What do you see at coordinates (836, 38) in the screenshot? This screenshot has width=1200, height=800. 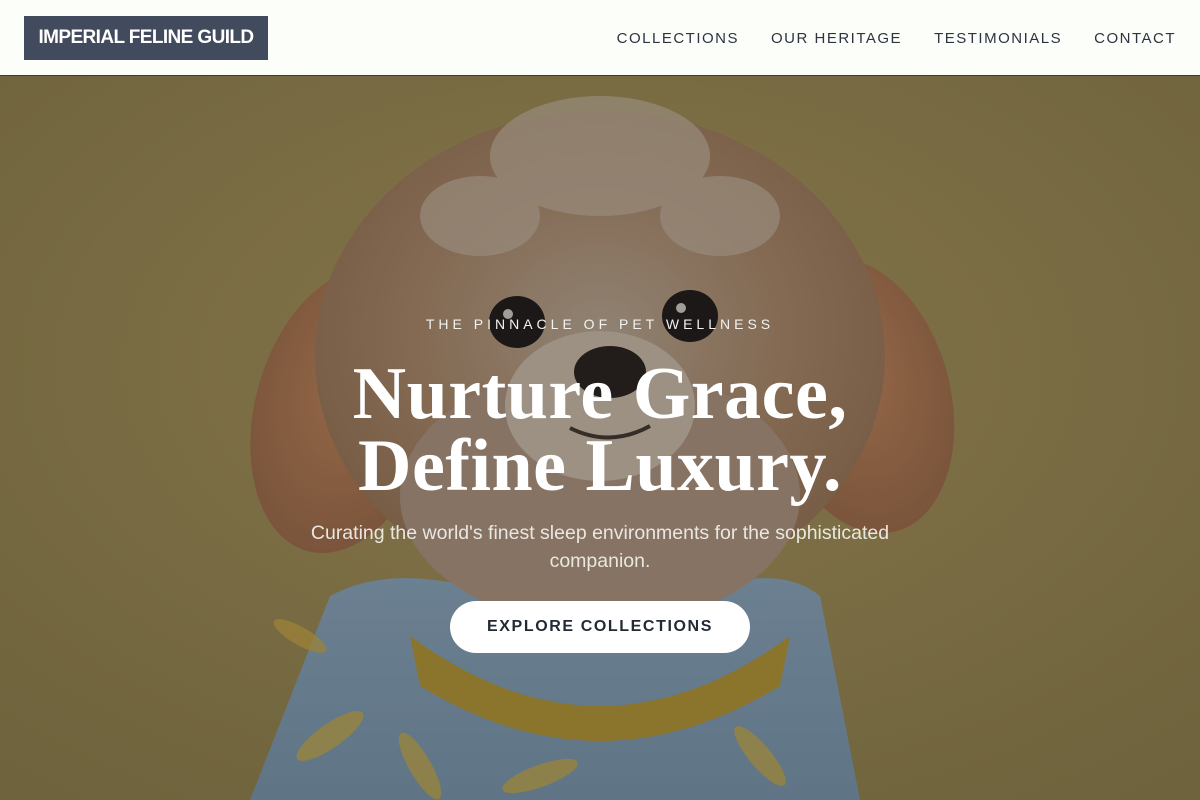 I see `nav-link-our-heritage: OUR HERITAGE` at bounding box center [836, 38].